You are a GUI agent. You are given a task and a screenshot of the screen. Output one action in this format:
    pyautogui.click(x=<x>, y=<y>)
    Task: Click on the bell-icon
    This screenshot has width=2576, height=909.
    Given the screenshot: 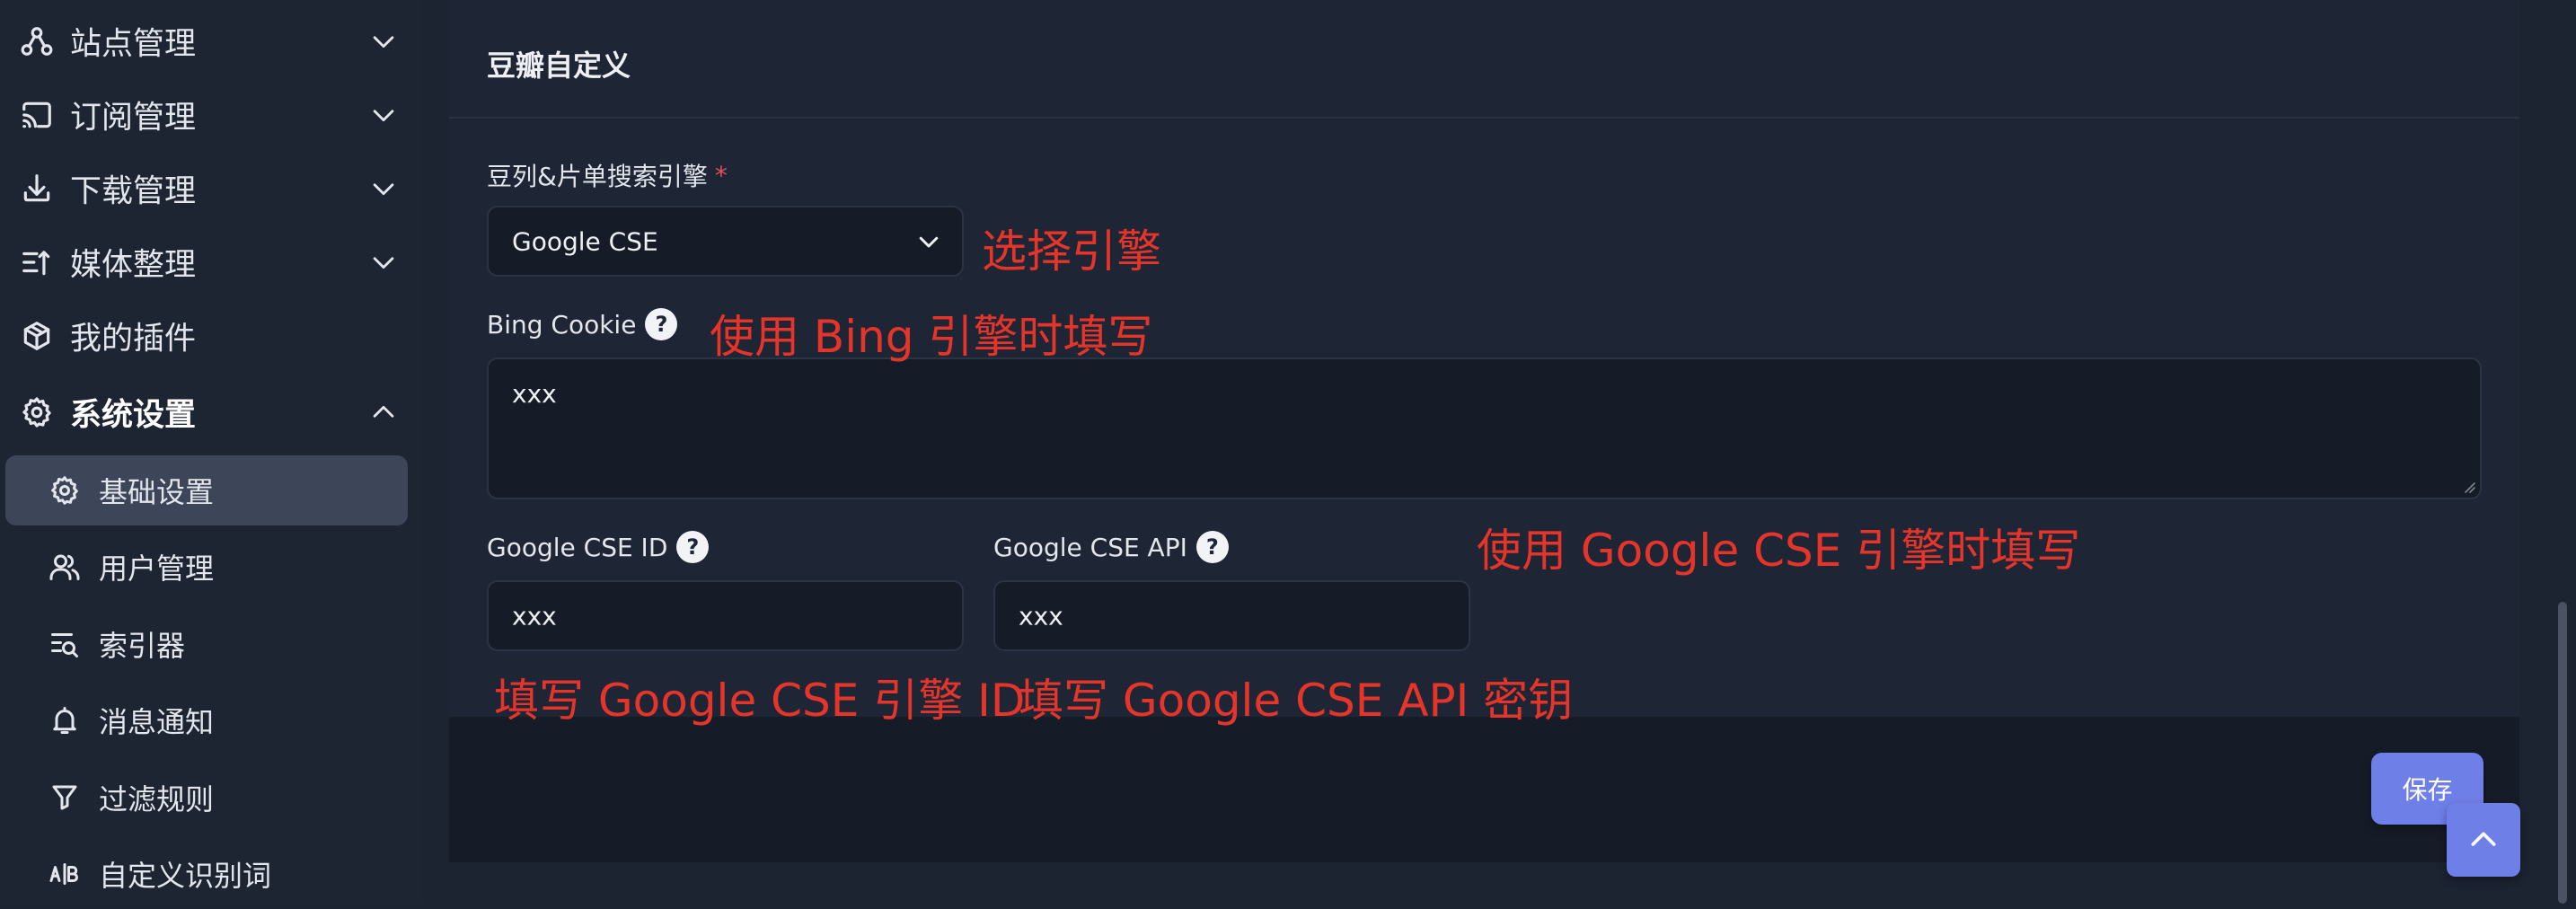 What is the action you would take?
    pyautogui.click(x=65, y=720)
    